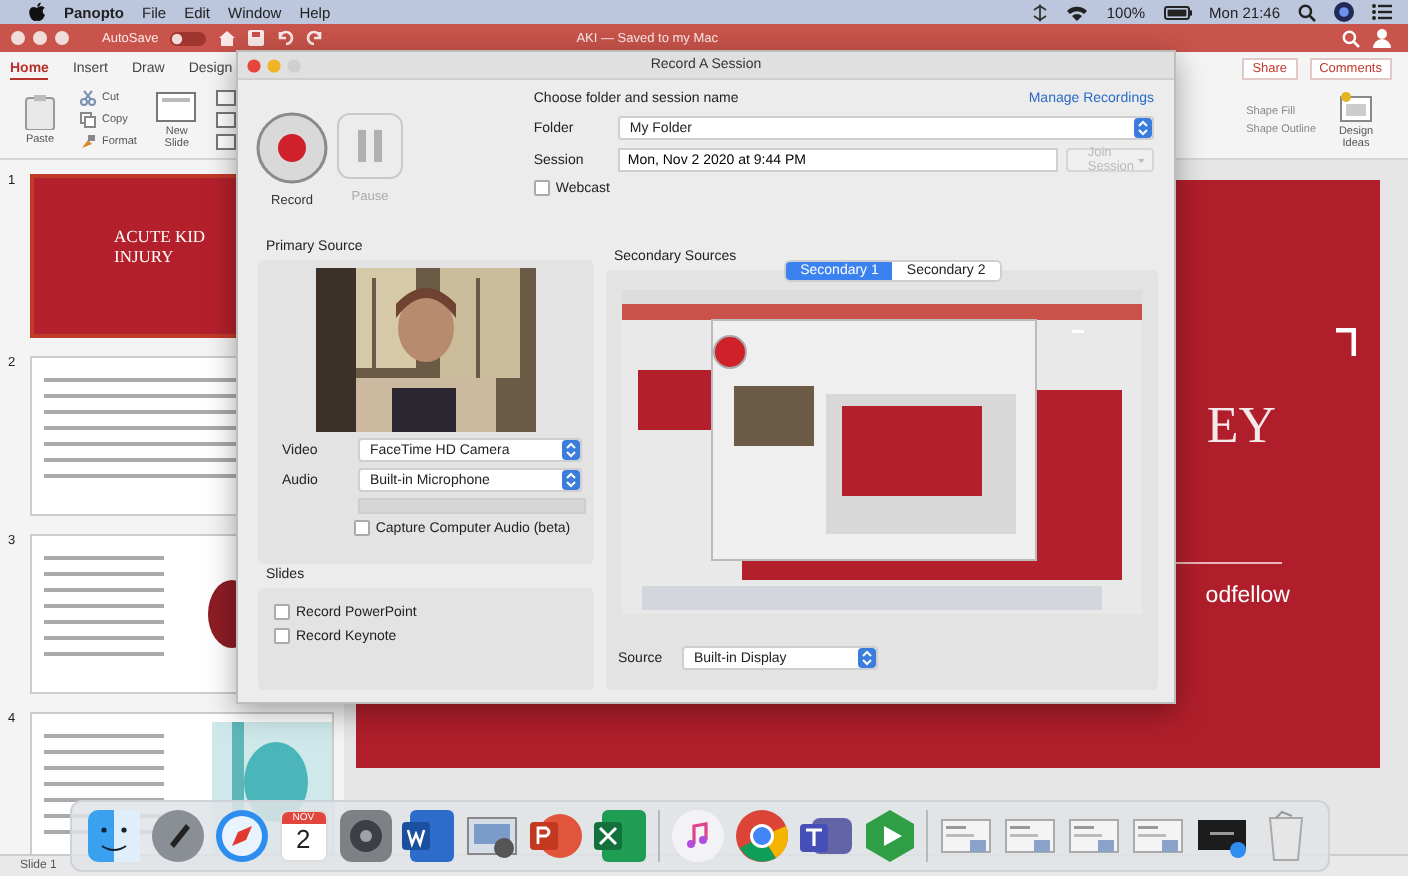 This screenshot has width=1408, height=876. I want to click on scissors-icon, so click(88, 98).